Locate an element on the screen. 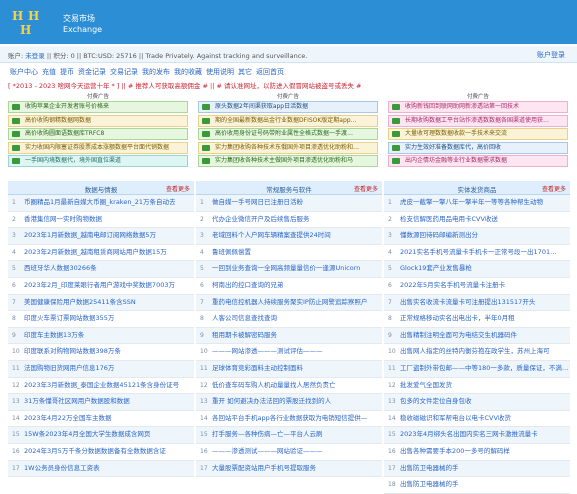 This screenshot has width=577, height=494. list-item: 2 检支信解医药用品电用卡CVV收送 is located at coordinates (477, 220).